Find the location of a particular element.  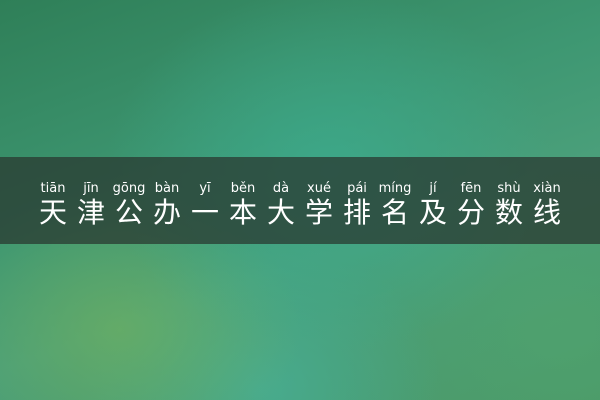

pinyin-annotation: tiān is located at coordinates (53, 188).